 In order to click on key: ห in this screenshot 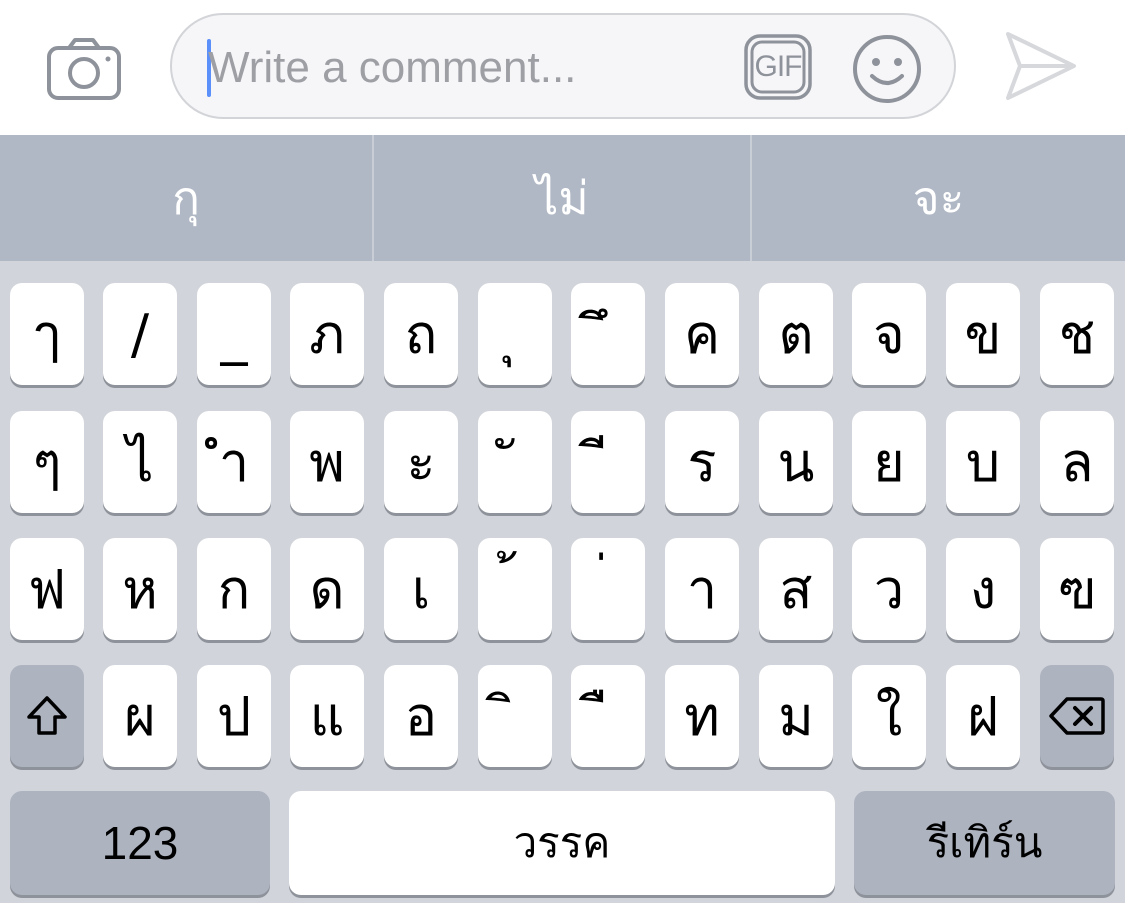, I will do `click(140, 589)`.